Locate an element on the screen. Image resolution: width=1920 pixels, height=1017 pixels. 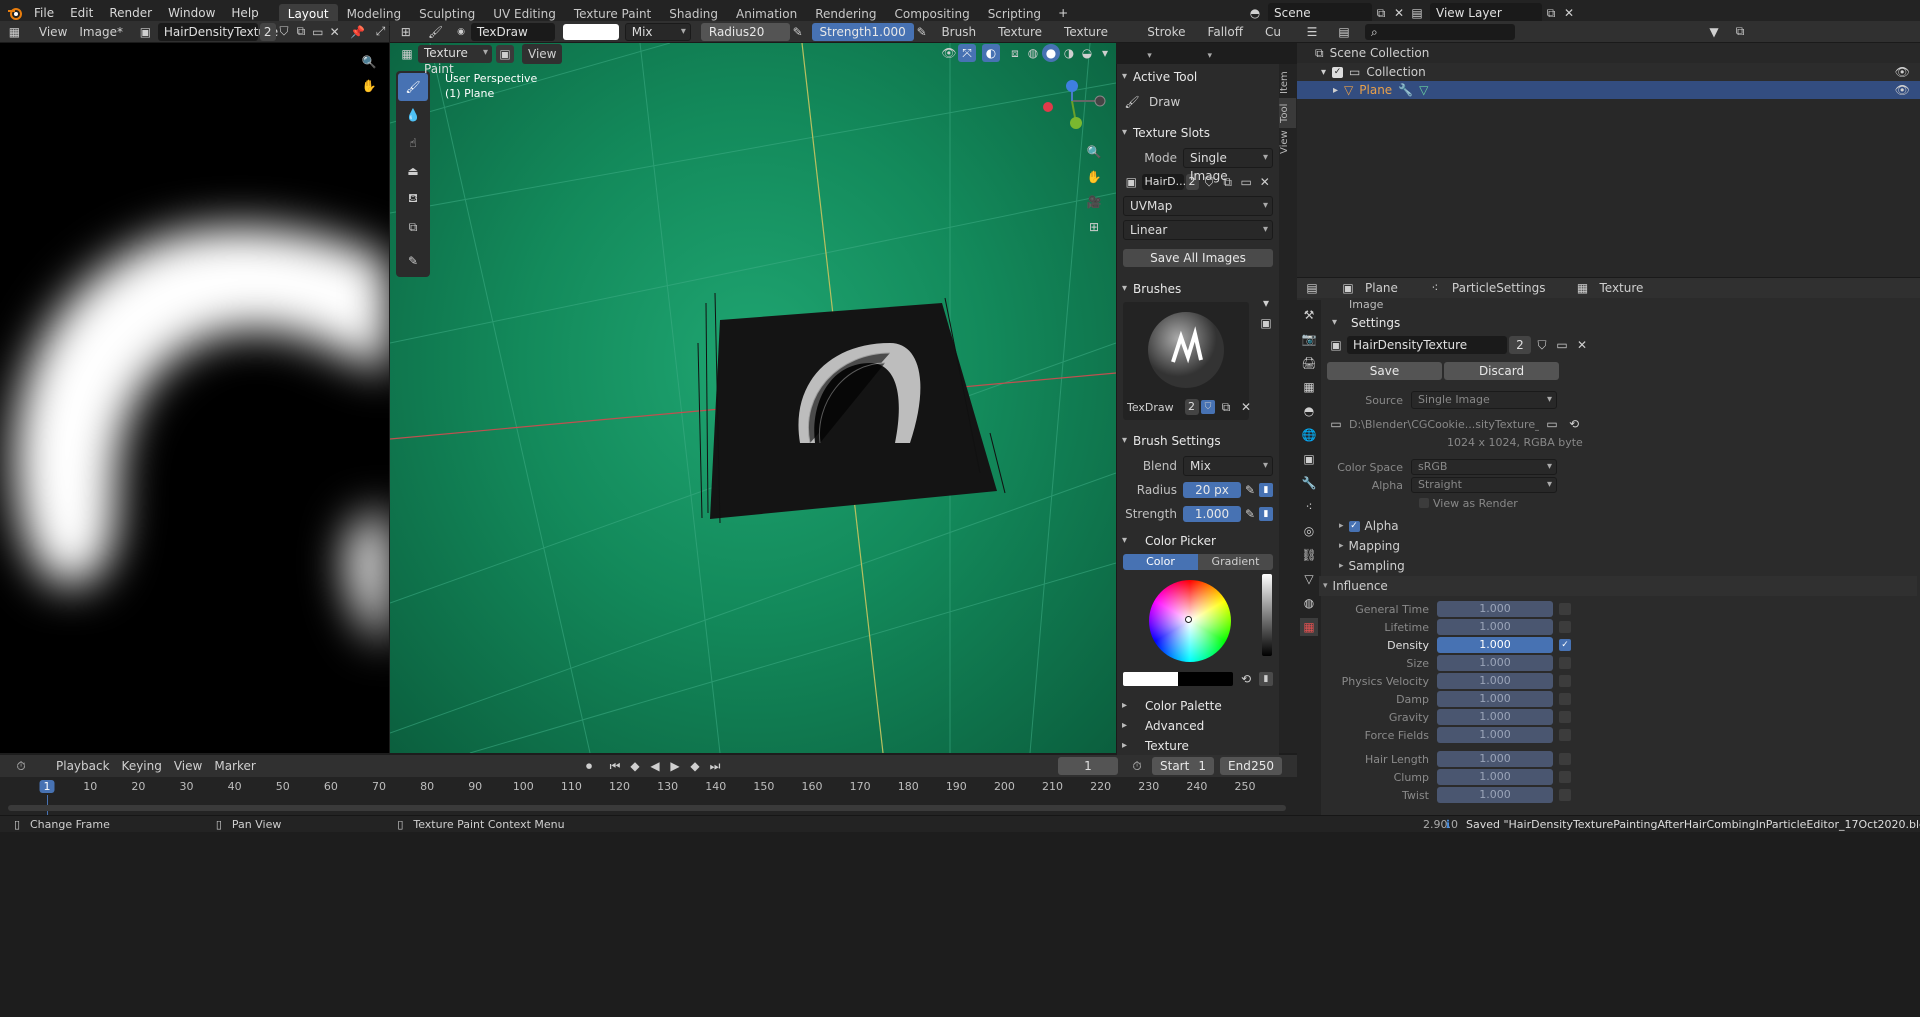
next-keyframe-icon: ◆ is located at coordinates (695, 766).